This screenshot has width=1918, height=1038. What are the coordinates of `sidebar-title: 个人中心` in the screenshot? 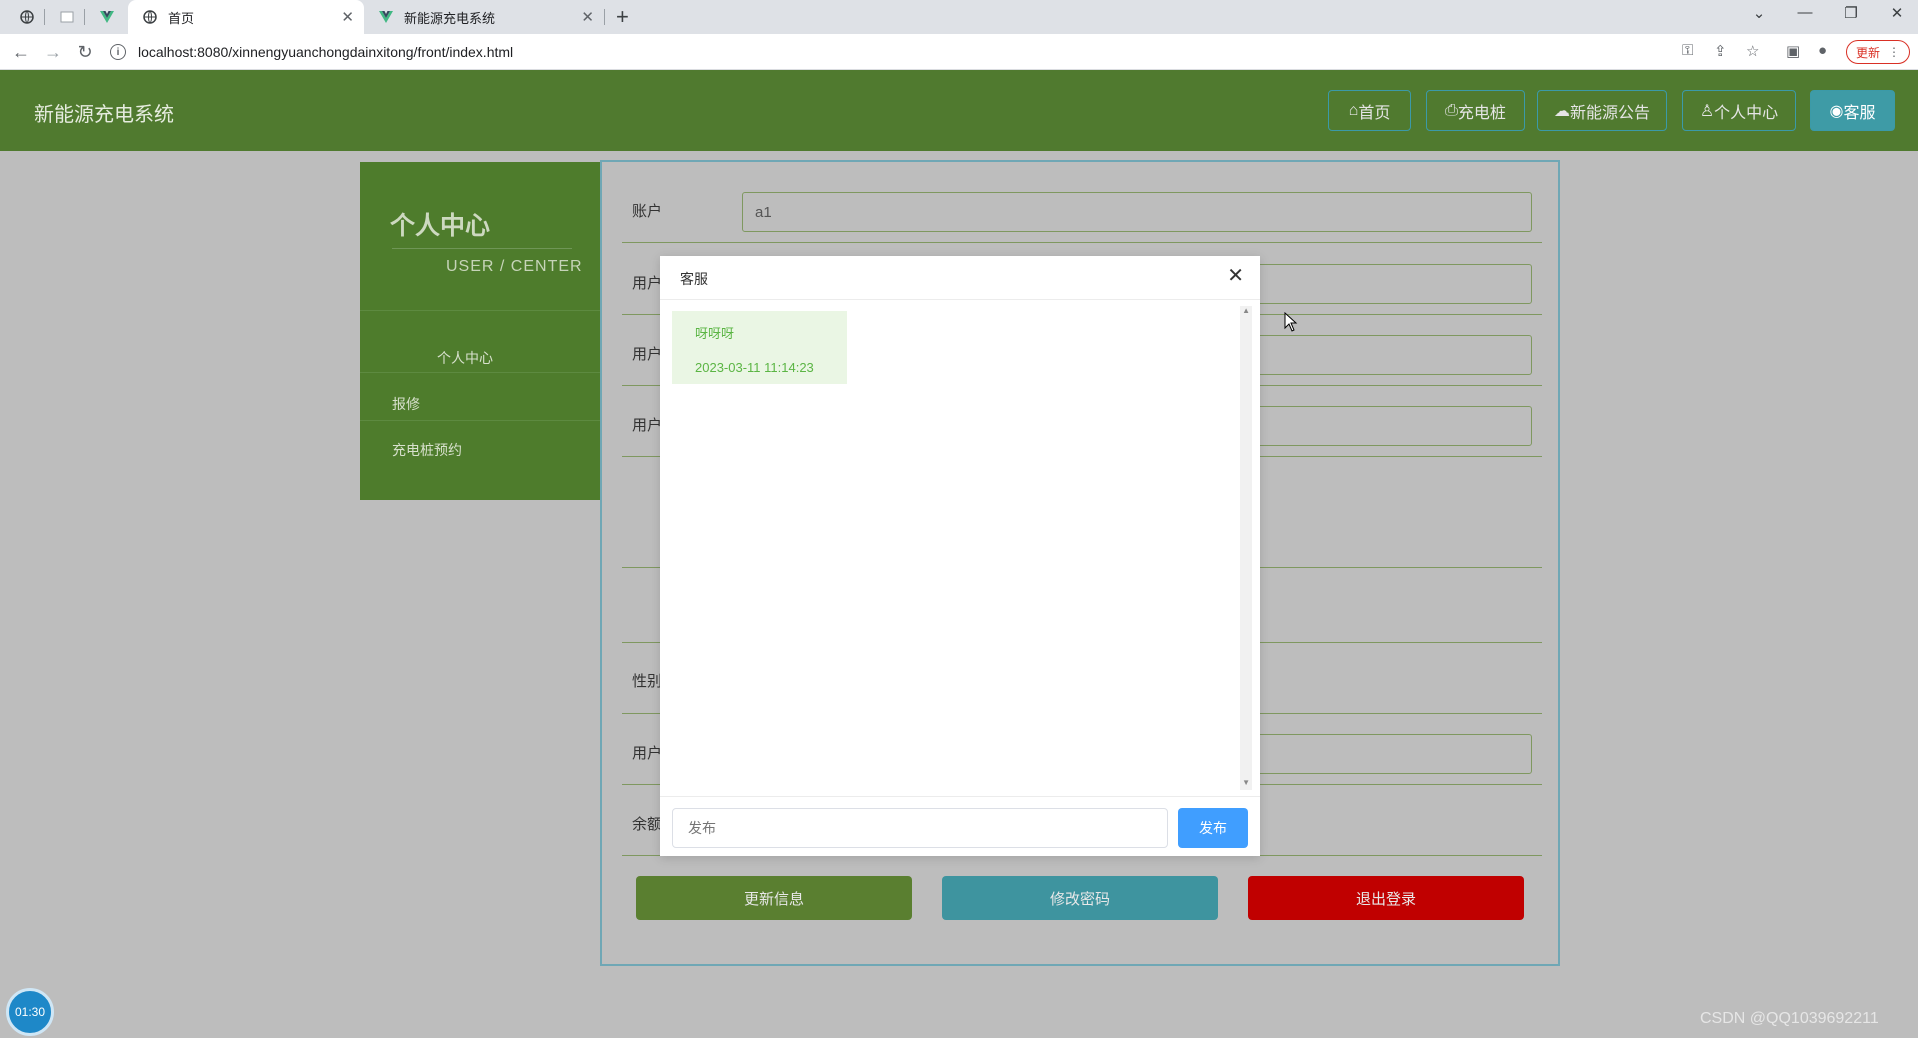 It's located at (440, 226).